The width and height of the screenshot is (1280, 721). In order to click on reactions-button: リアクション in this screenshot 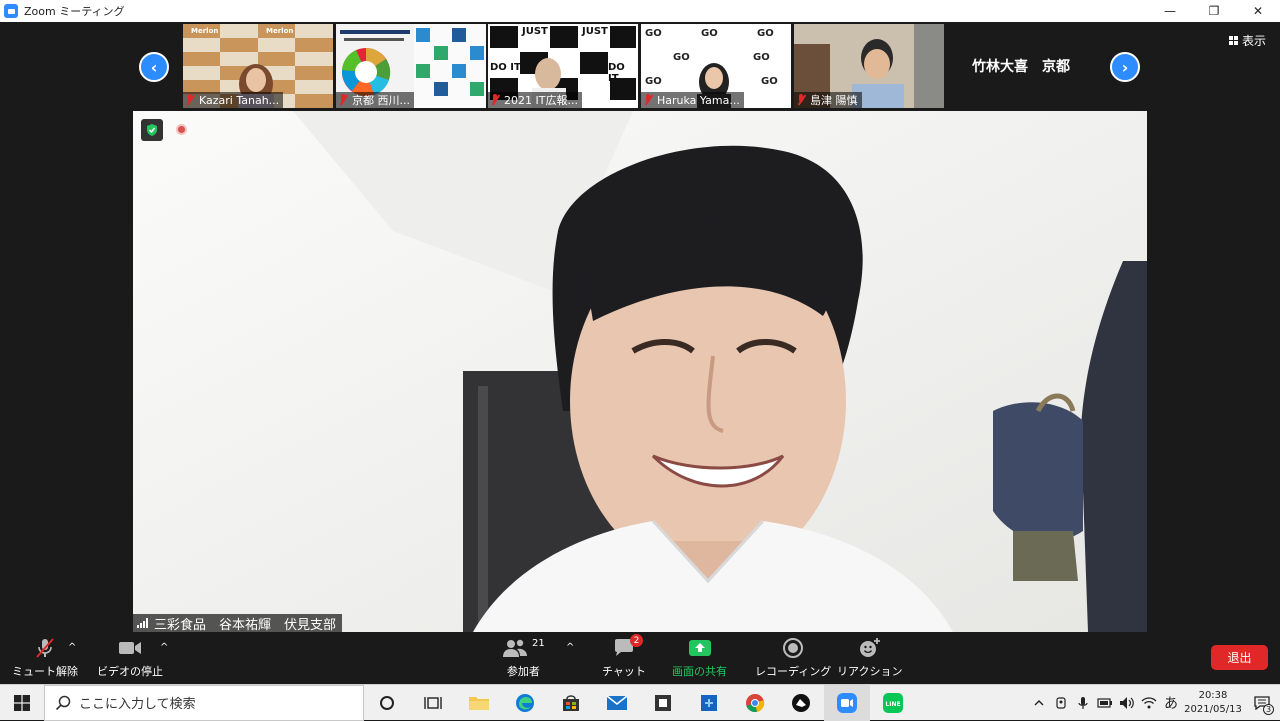, I will do `click(869, 657)`.